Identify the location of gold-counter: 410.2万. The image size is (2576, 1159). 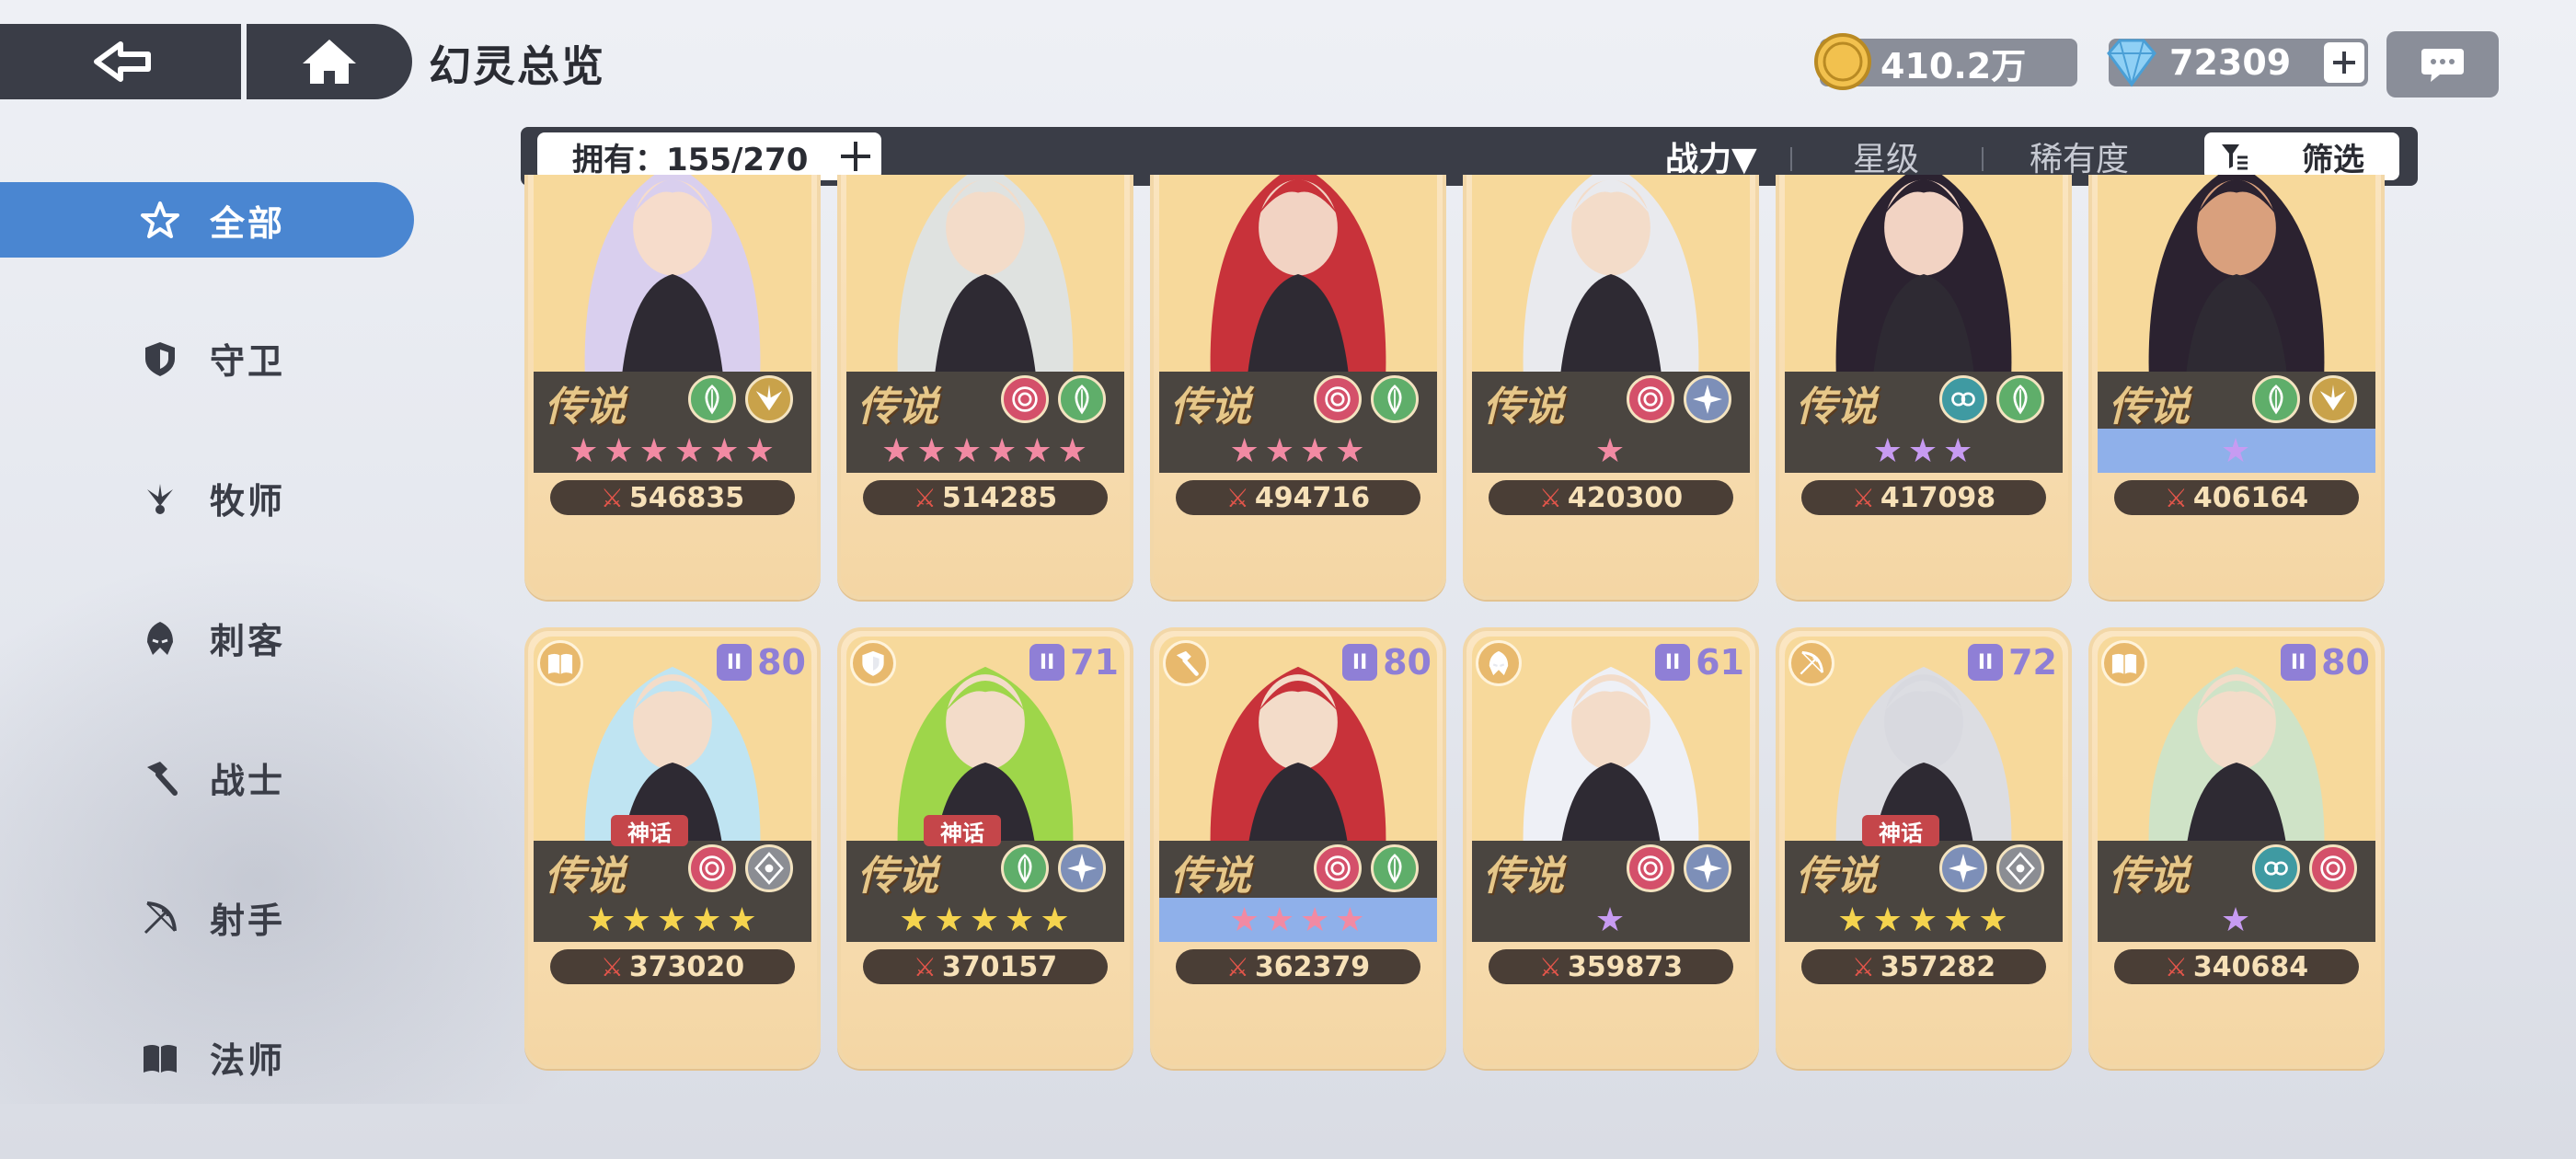
(1945, 61).